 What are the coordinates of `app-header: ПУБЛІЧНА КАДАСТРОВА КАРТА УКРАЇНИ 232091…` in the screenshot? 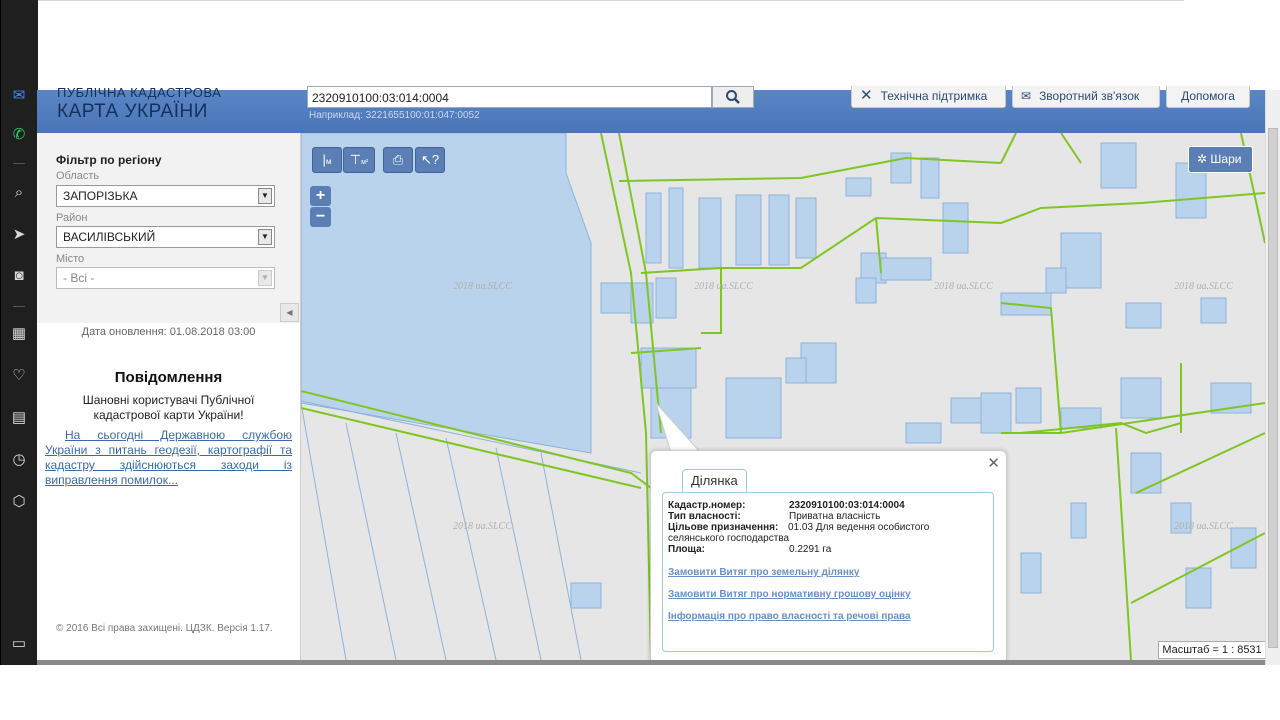 It's located at (651, 109).